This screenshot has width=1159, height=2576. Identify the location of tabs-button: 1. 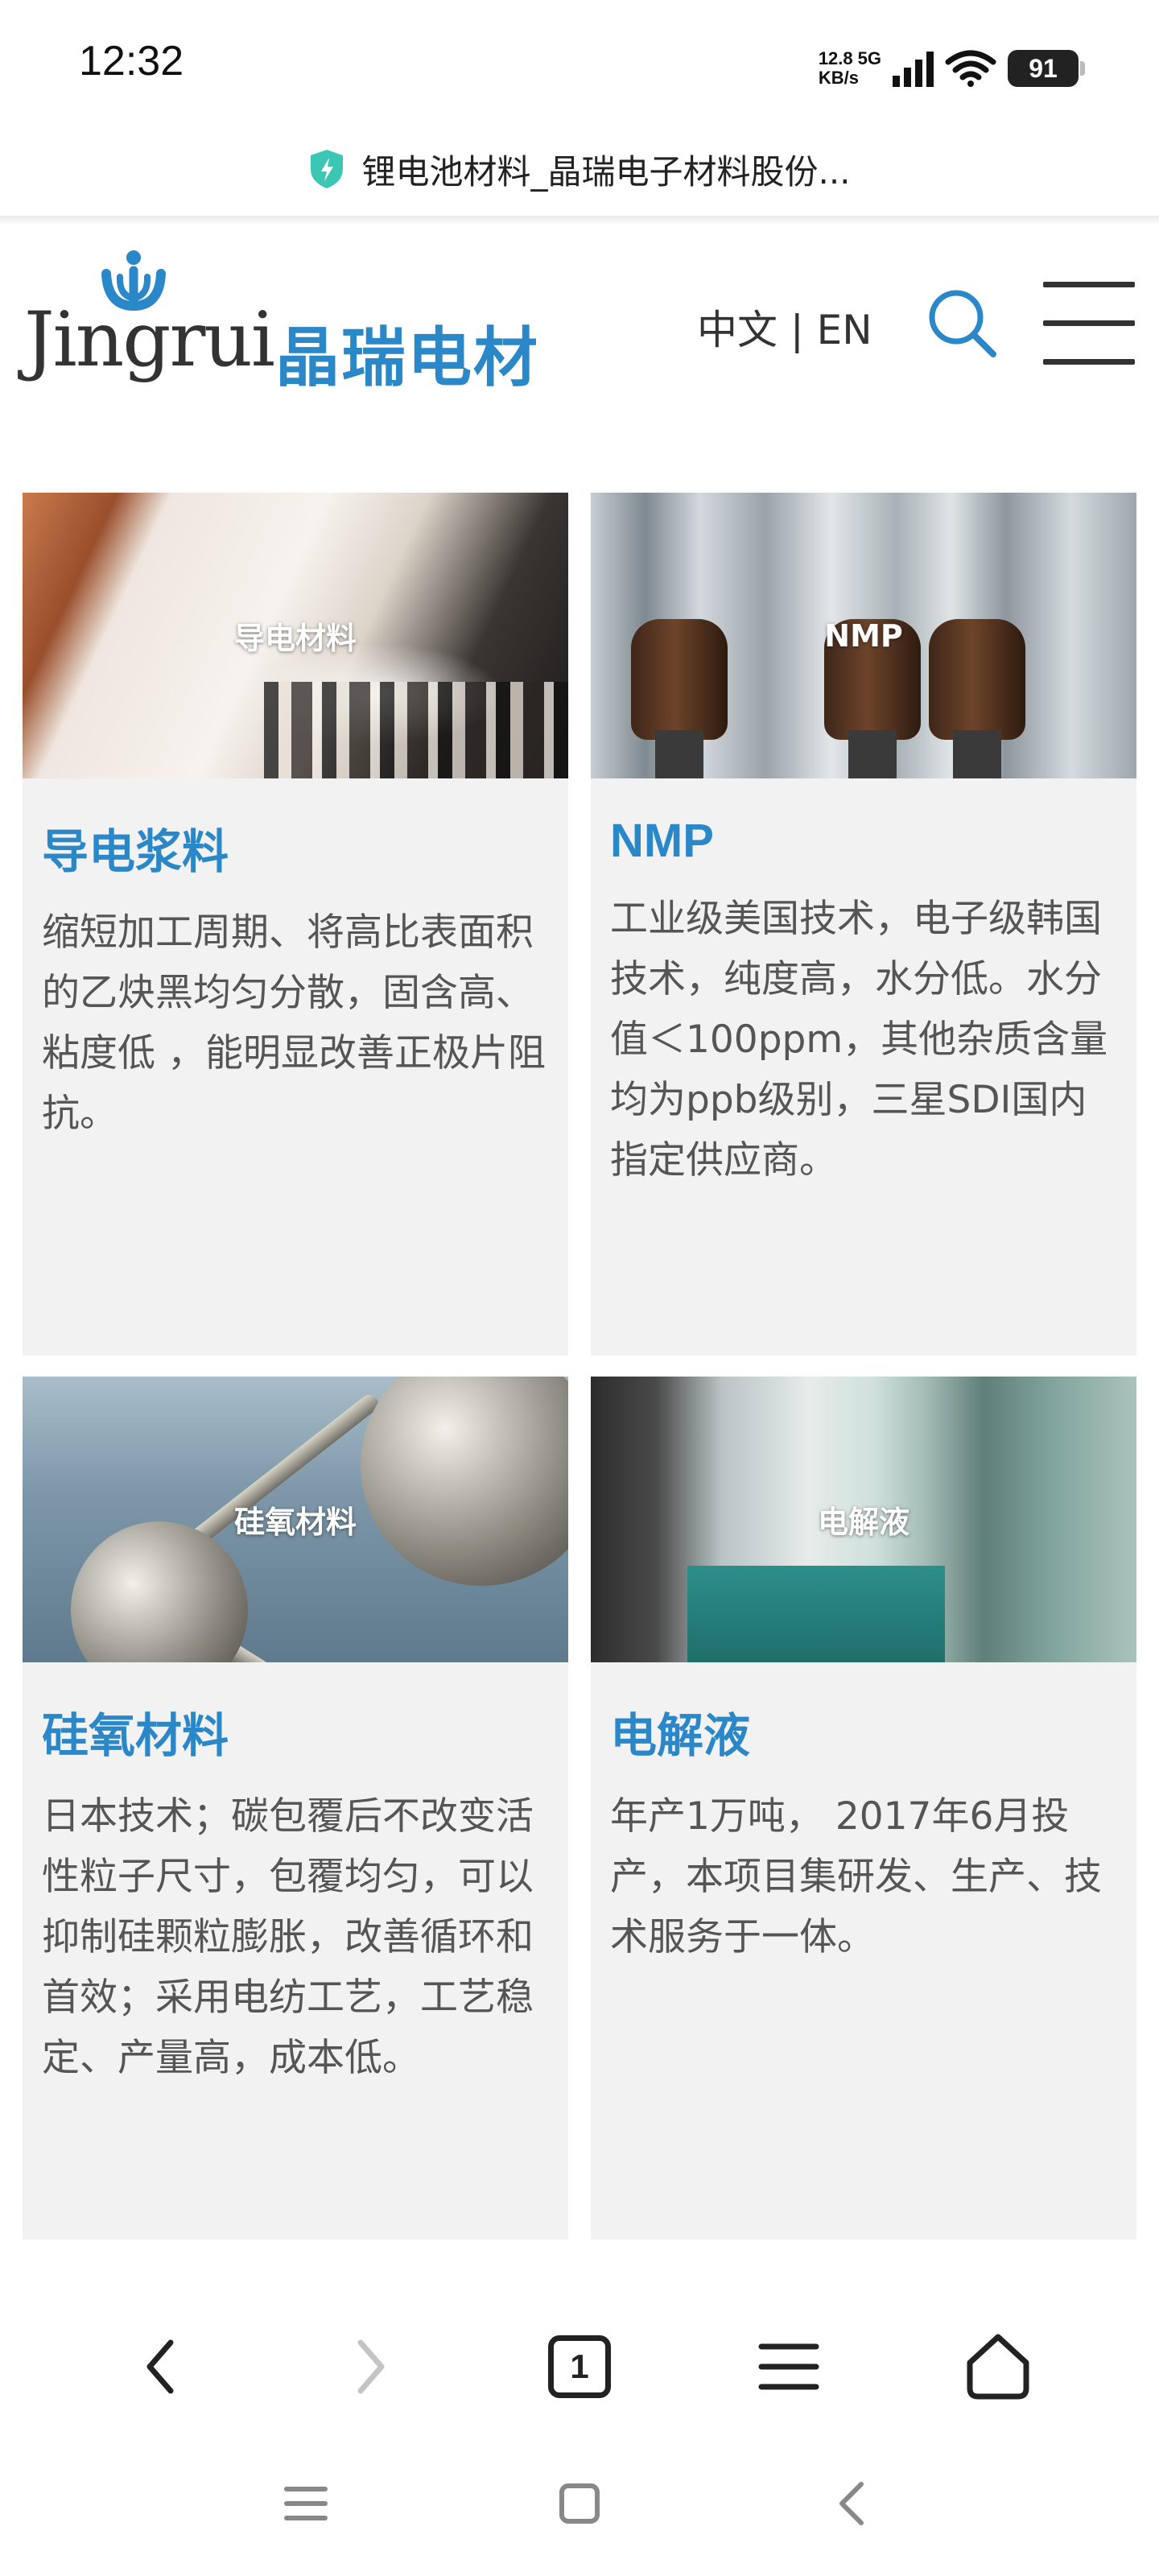
(579, 2366).